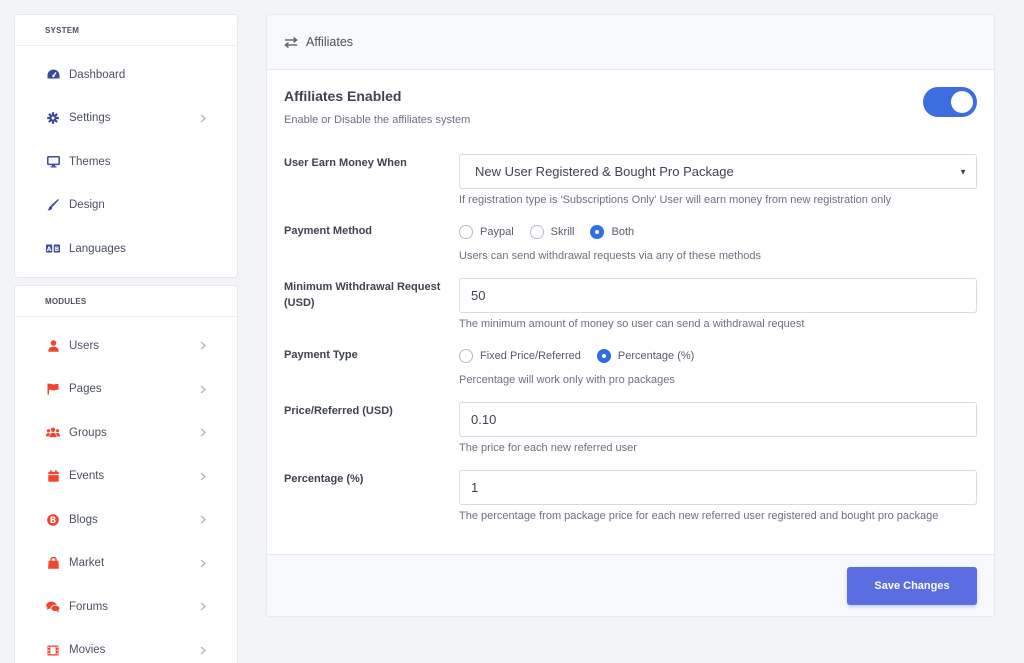  What do you see at coordinates (962, 102) in the screenshot?
I see `toggle-knob` at bounding box center [962, 102].